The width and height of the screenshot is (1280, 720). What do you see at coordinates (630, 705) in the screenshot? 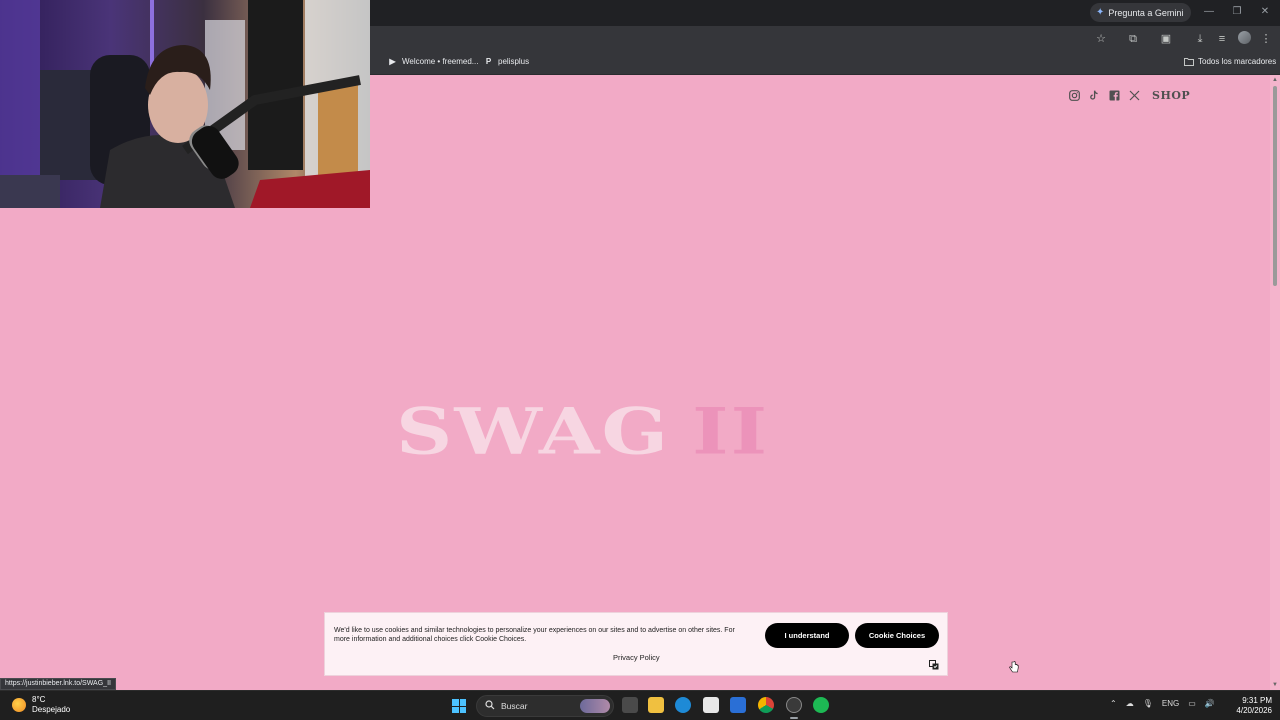
I see `task-view-icon` at bounding box center [630, 705].